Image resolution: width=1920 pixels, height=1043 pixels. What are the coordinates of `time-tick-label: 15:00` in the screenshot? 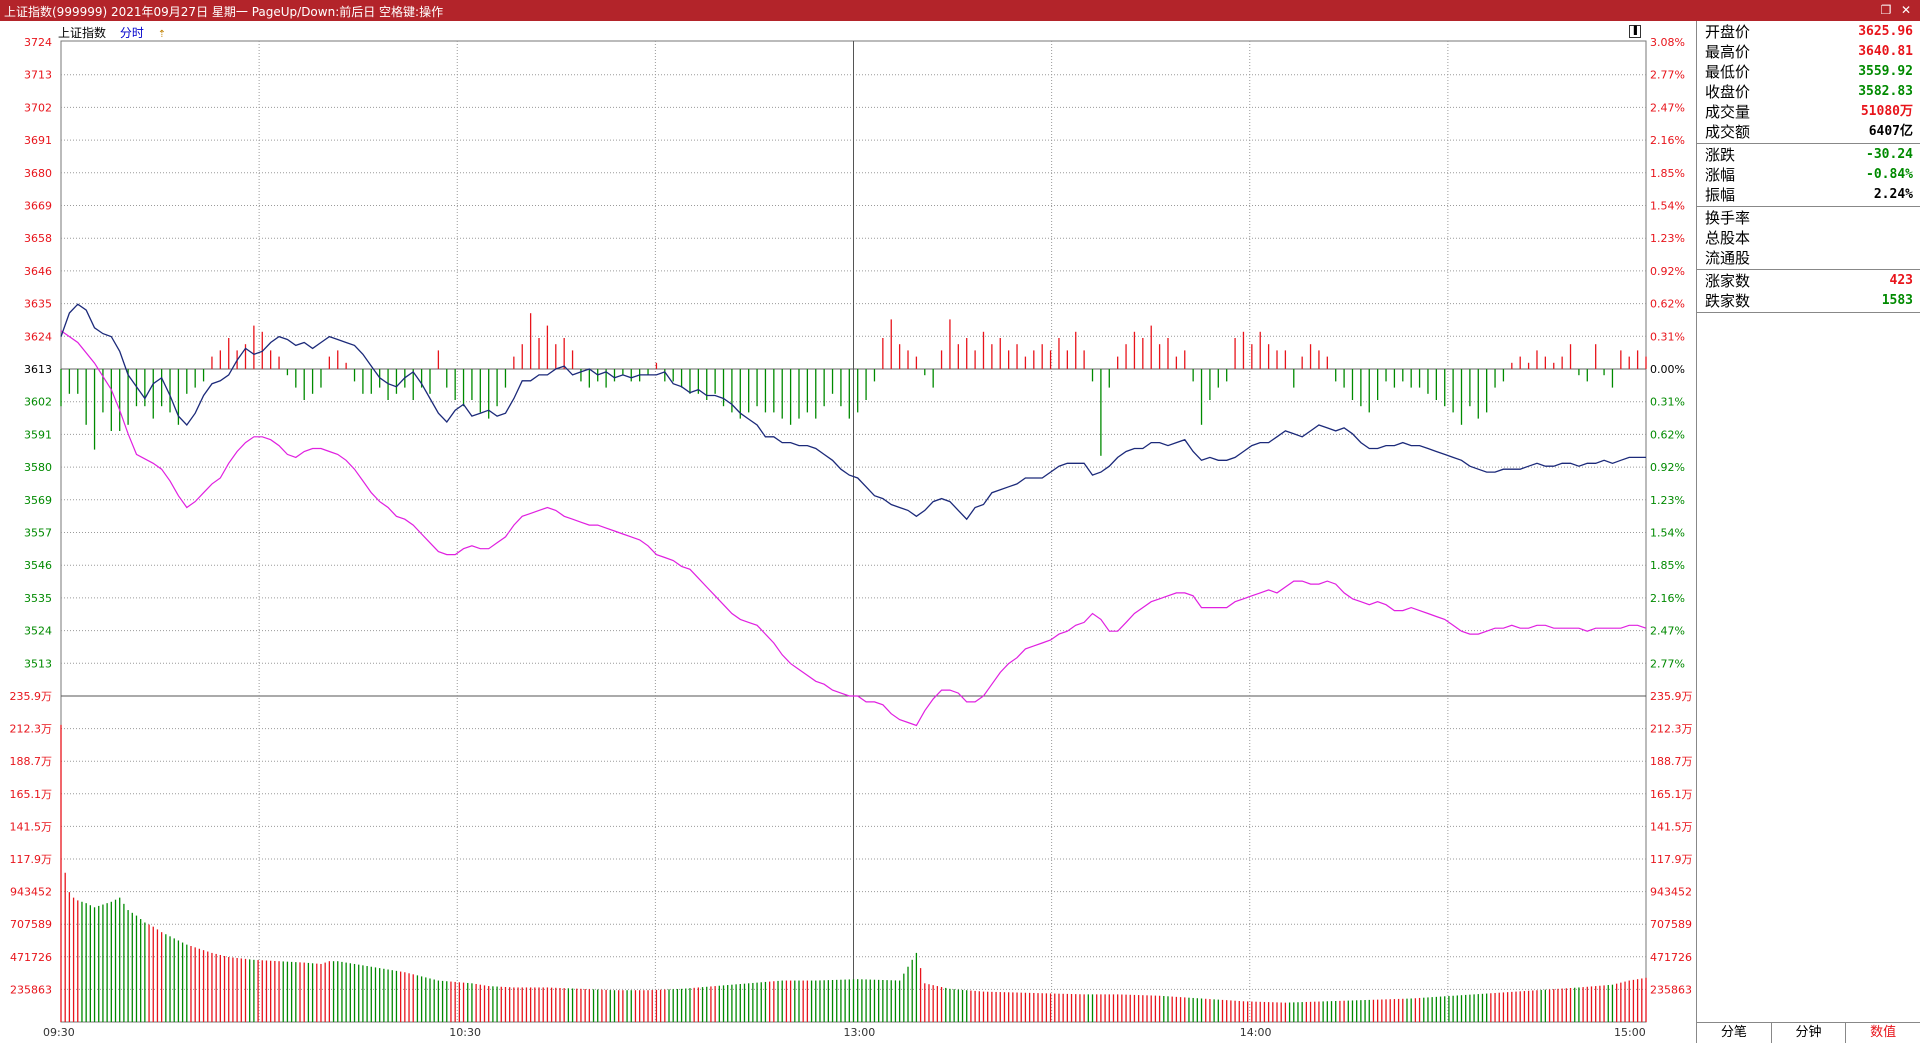 It's located at (1630, 1032).